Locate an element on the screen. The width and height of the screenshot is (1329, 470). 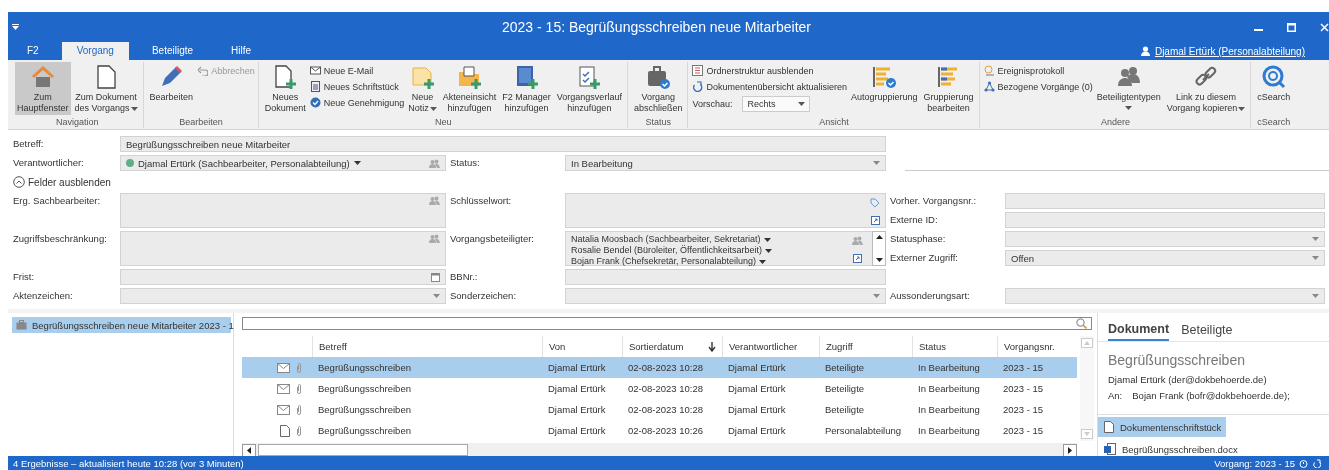
ribbon-button: Zum Hauptfenster is located at coordinates (43, 88).